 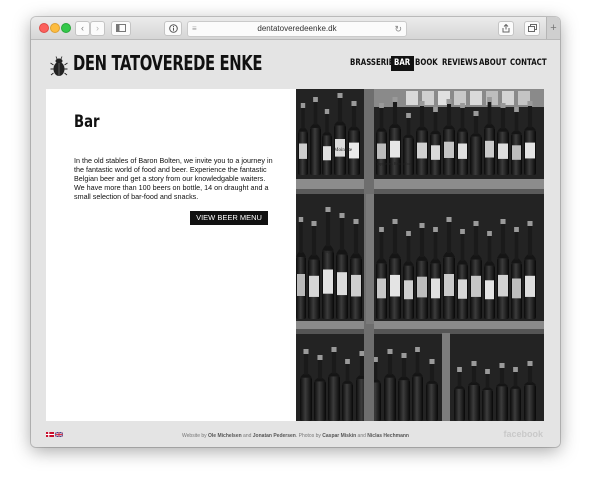 What do you see at coordinates (339, 436) in the screenshot?
I see `credit-name: Caspar Miskin` at bounding box center [339, 436].